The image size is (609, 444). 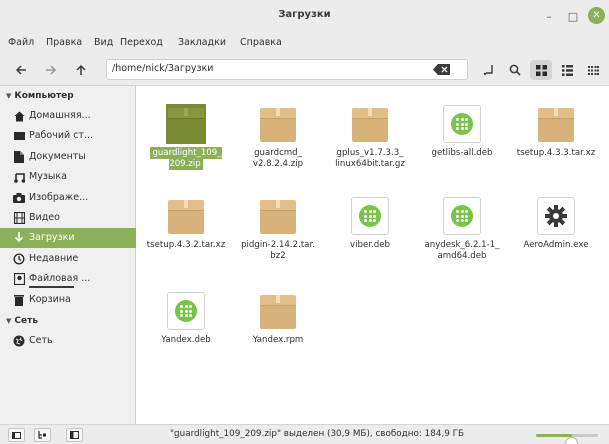 I want to click on clear-location-icon, so click(x=442, y=69).